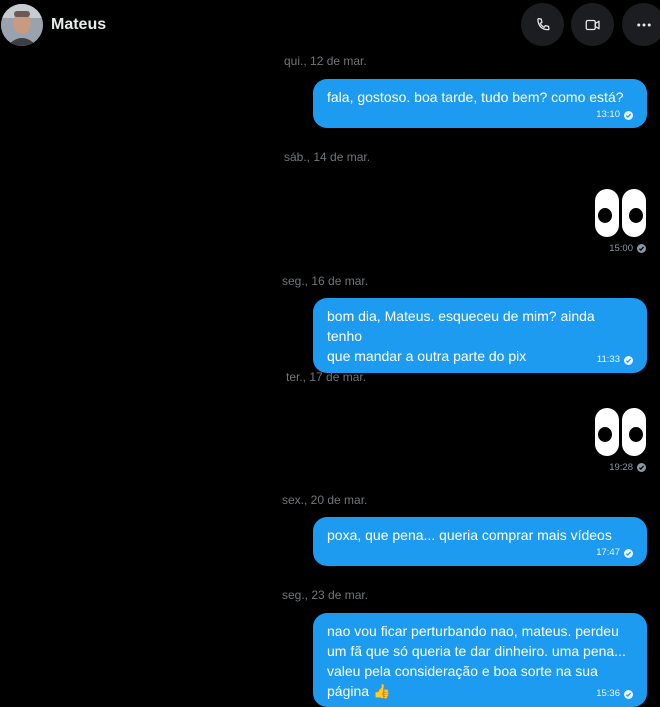 This screenshot has width=660, height=707. I want to click on video-call-button, so click(592, 24).